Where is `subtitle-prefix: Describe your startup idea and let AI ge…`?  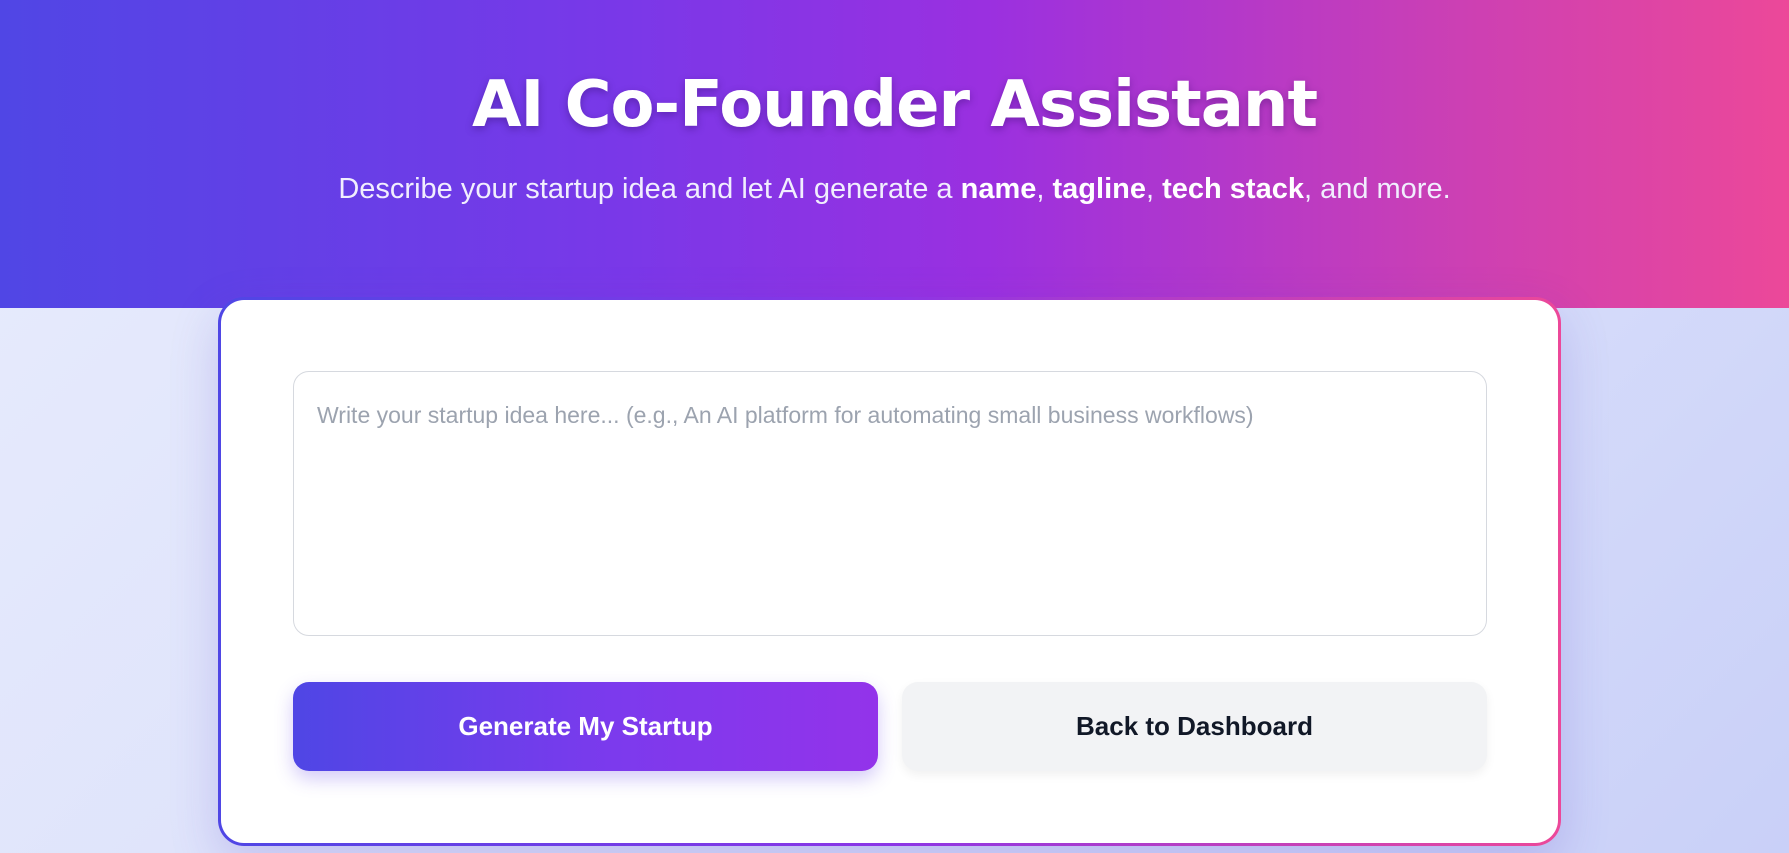
subtitle-prefix: Describe your startup idea and let AI ge… is located at coordinates (649, 189).